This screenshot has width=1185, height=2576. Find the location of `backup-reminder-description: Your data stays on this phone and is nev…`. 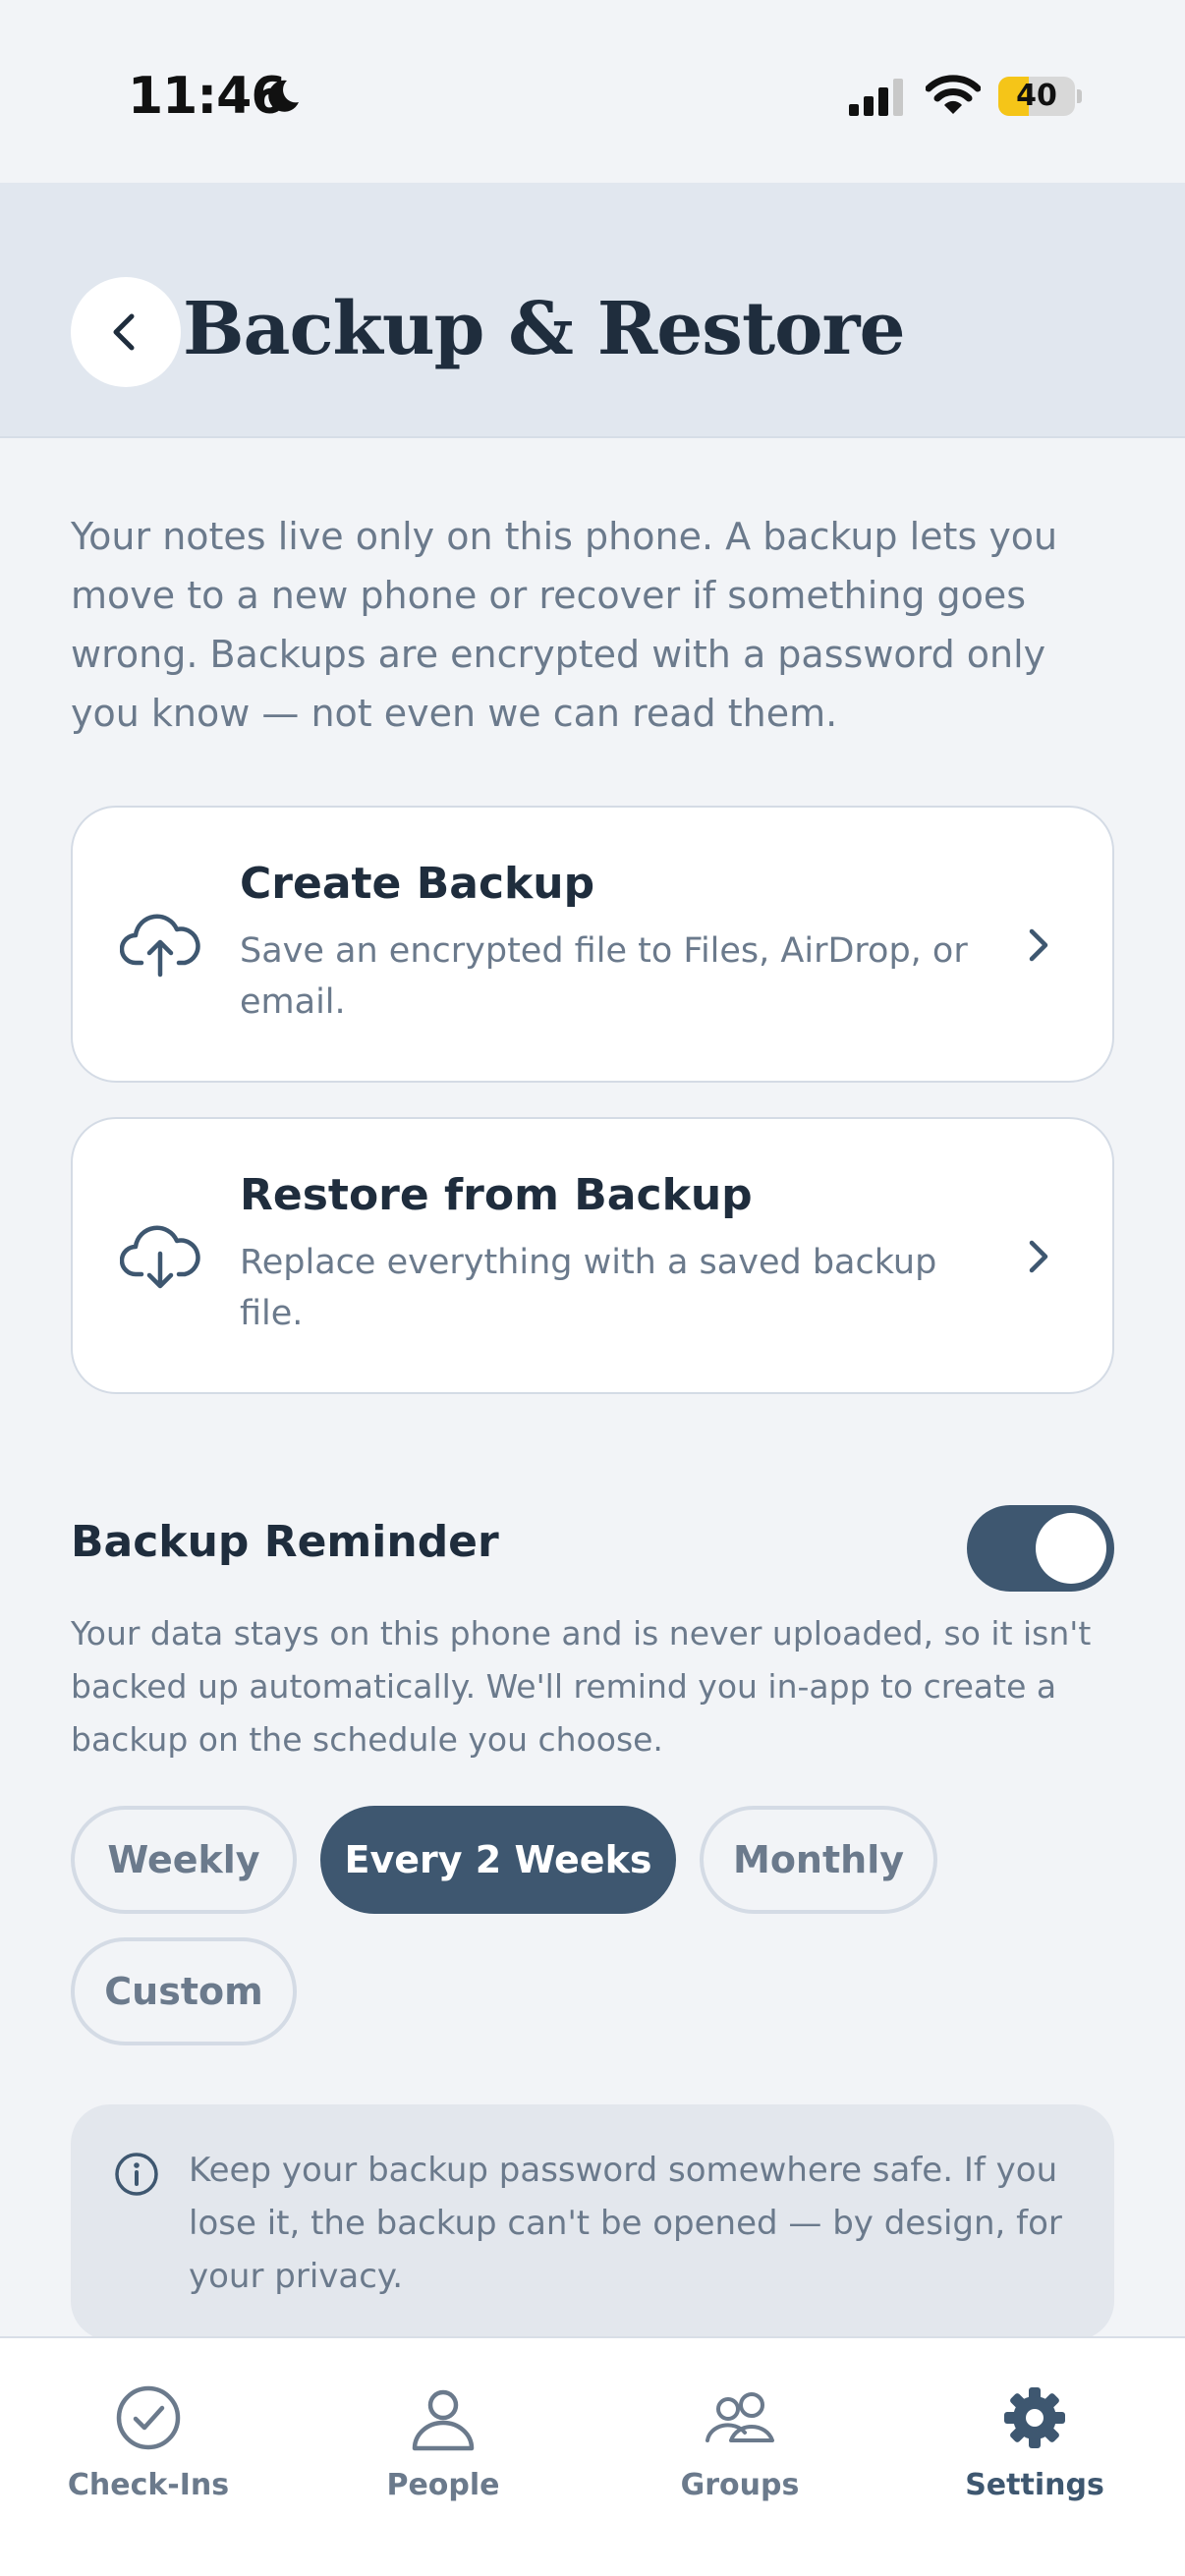

backup-reminder-description: Your data stays on this phone and is nev… is located at coordinates (581, 1686).